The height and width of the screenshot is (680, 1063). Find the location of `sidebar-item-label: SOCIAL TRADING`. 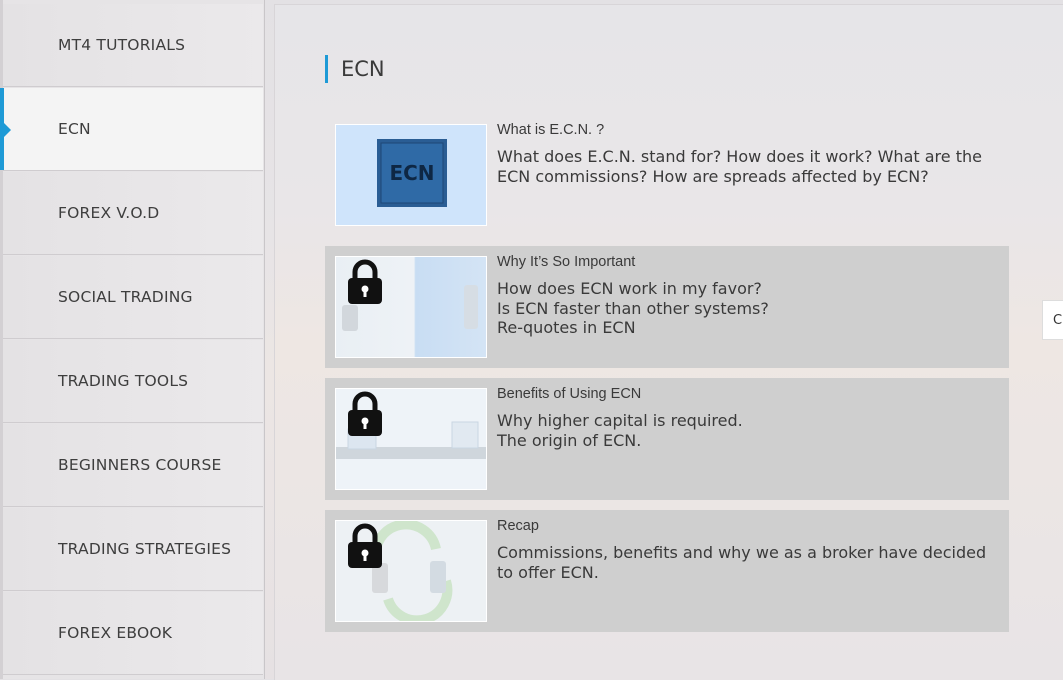

sidebar-item-label: SOCIAL TRADING is located at coordinates (125, 297).